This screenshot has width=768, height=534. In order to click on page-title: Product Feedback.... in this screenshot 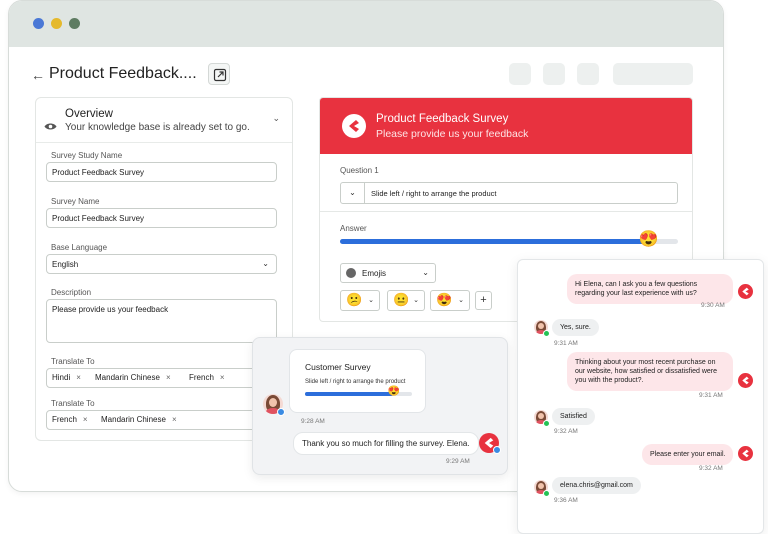, I will do `click(123, 73)`.